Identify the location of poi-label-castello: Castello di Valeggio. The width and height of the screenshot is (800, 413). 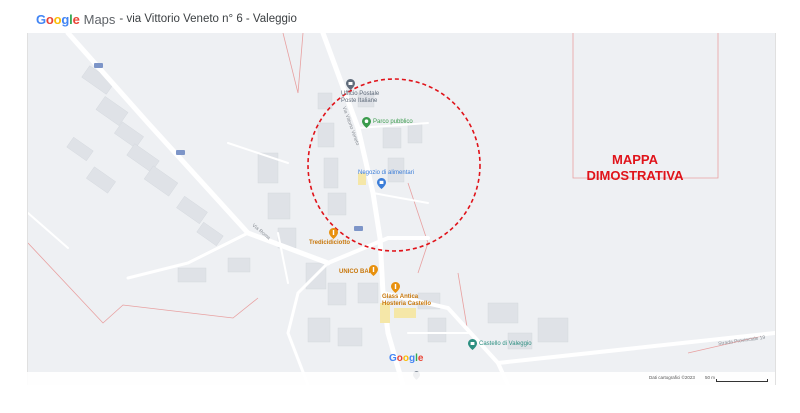
(505, 344).